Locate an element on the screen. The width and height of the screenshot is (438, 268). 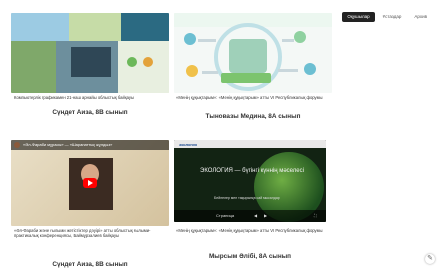
play-button-icon is located at coordinates (90, 183).